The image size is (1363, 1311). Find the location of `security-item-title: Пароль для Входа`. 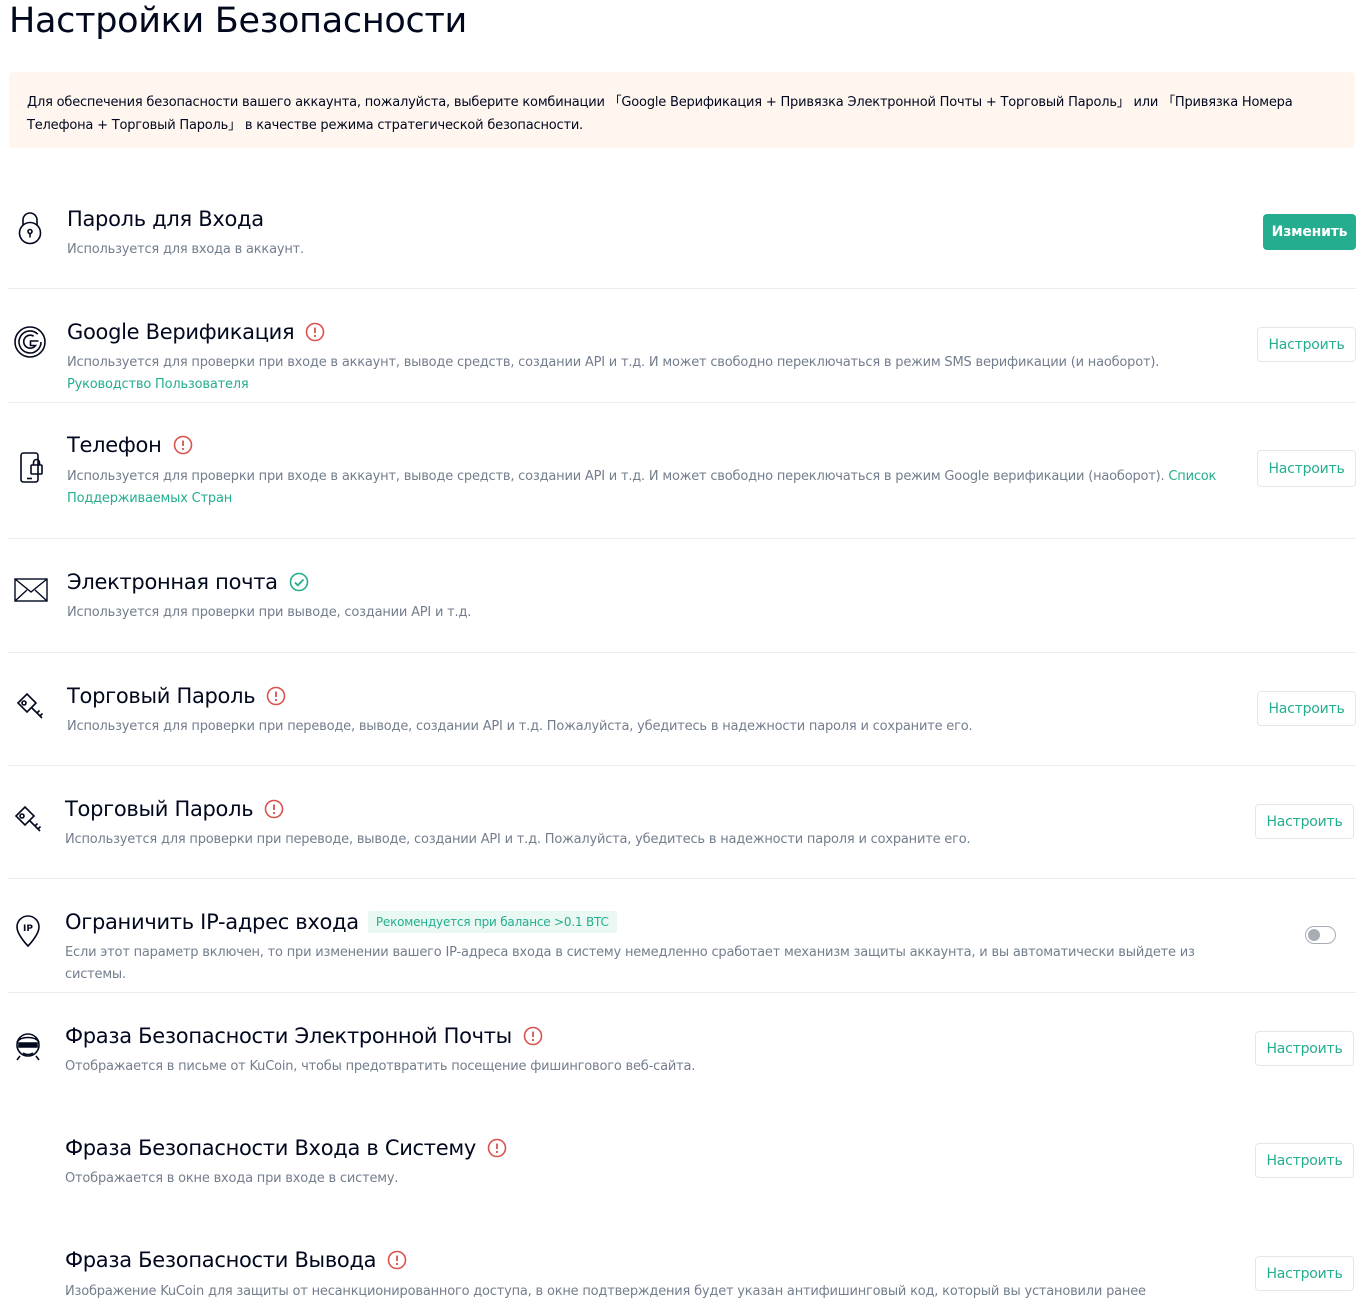

security-item-title: Пароль для Входа is located at coordinates (165, 219).